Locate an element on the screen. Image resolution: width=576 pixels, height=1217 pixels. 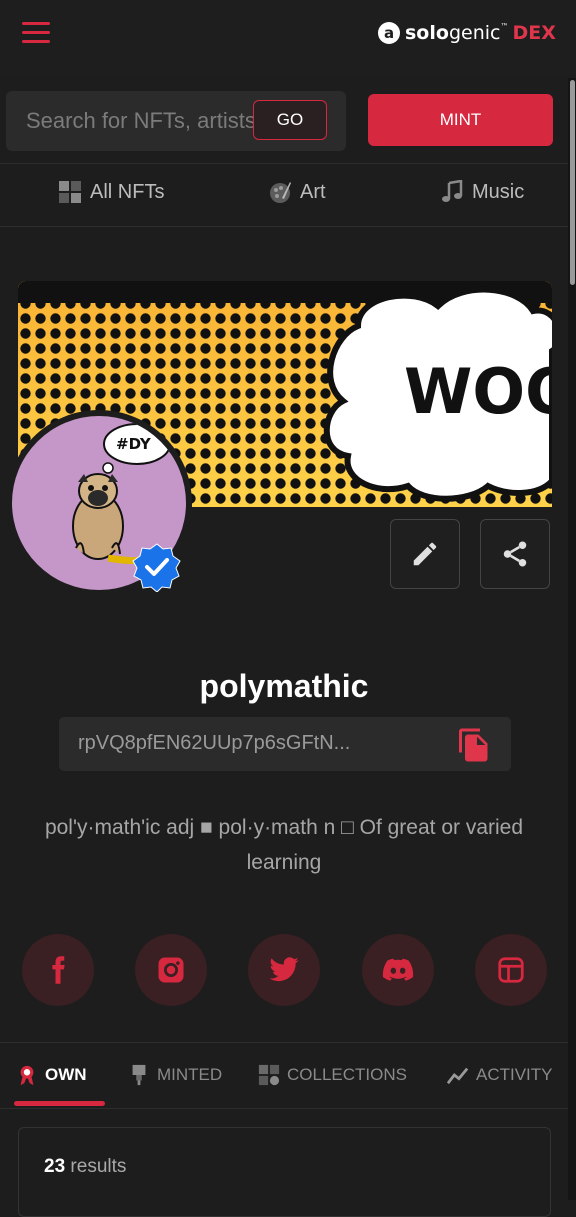
sologenic-dex-logo: a solo genic ™ DEX is located at coordinates (467, 33).